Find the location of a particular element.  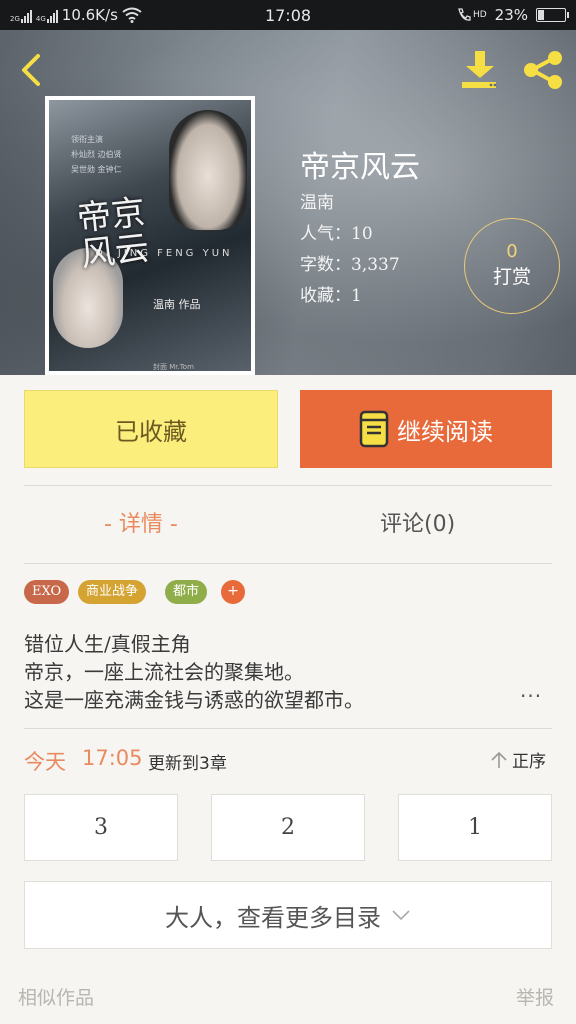

signal-icon-1: 2G is located at coordinates (21, 15).